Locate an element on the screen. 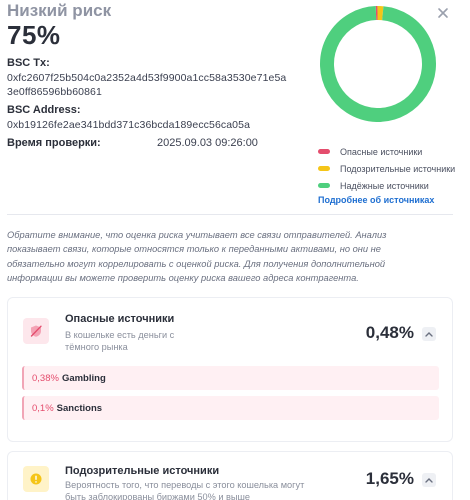  risk-level-title: Низкий риск is located at coordinates (59, 10).